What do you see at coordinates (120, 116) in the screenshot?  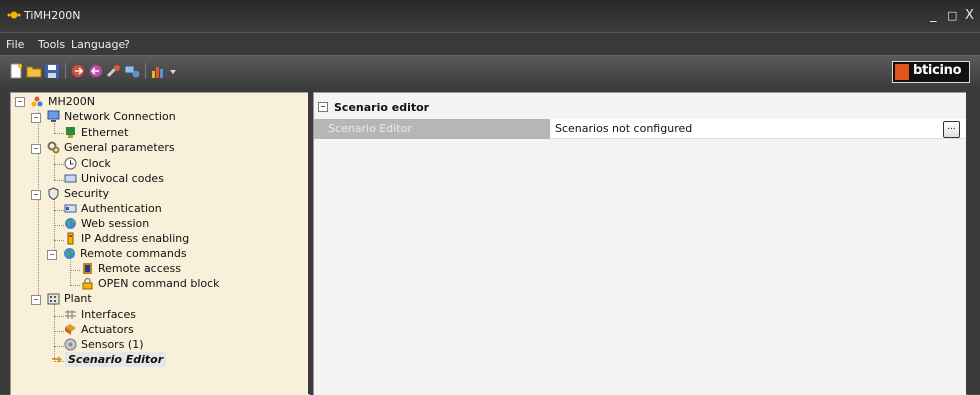 I see `tree-item-label: Network Connection` at bounding box center [120, 116].